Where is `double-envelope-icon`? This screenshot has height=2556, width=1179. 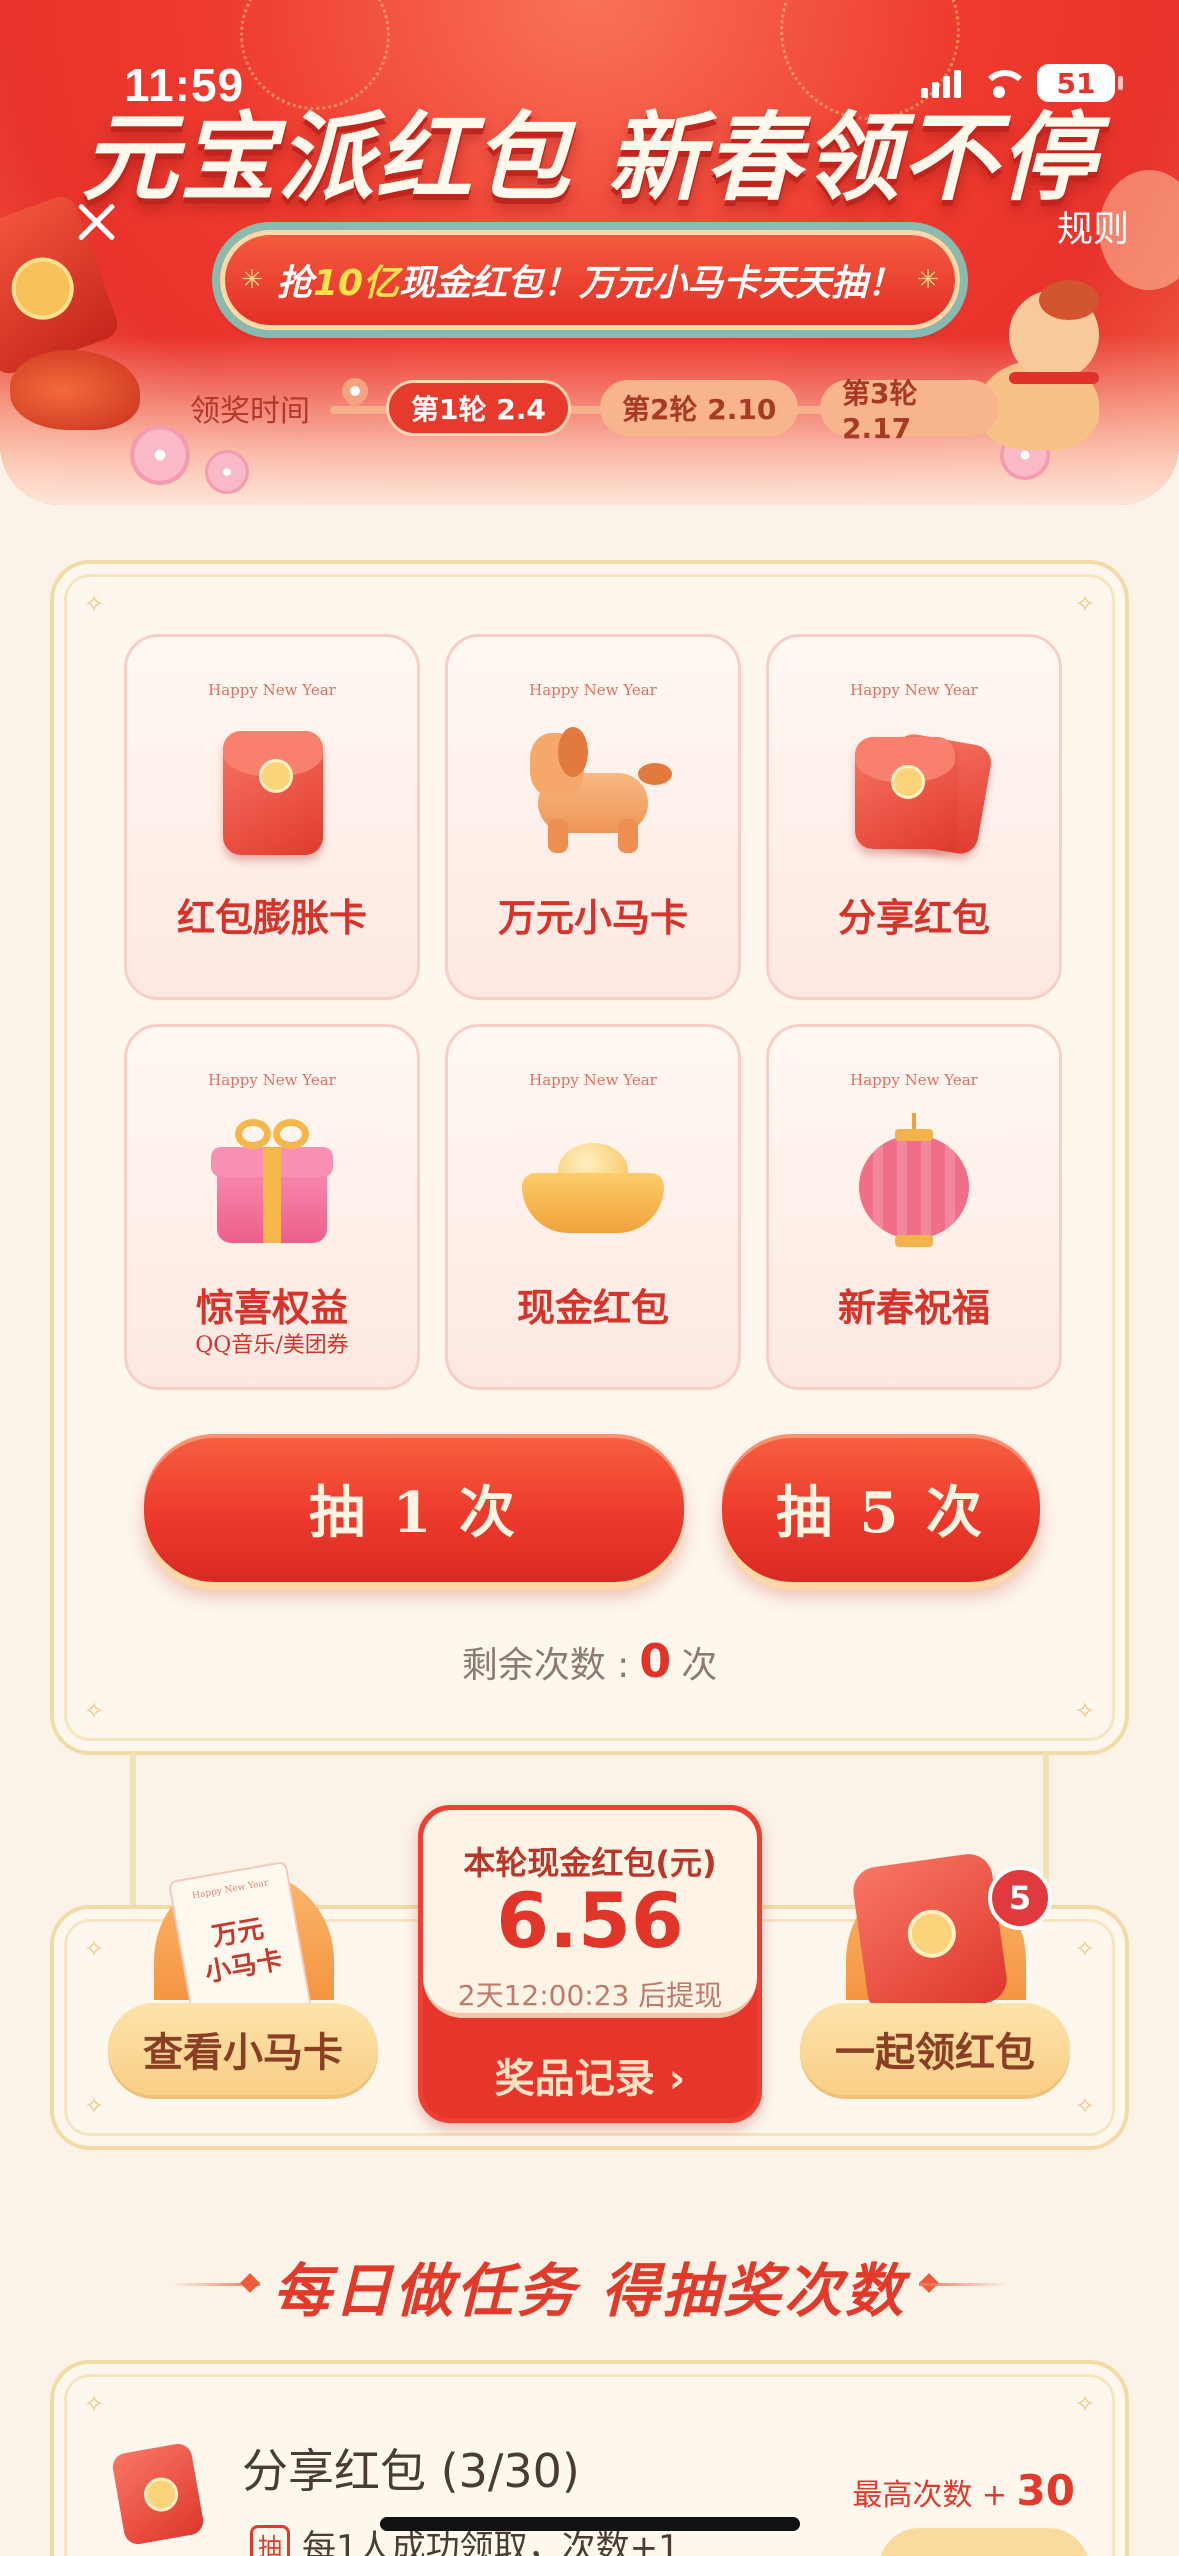 double-envelope-icon is located at coordinates (916, 793).